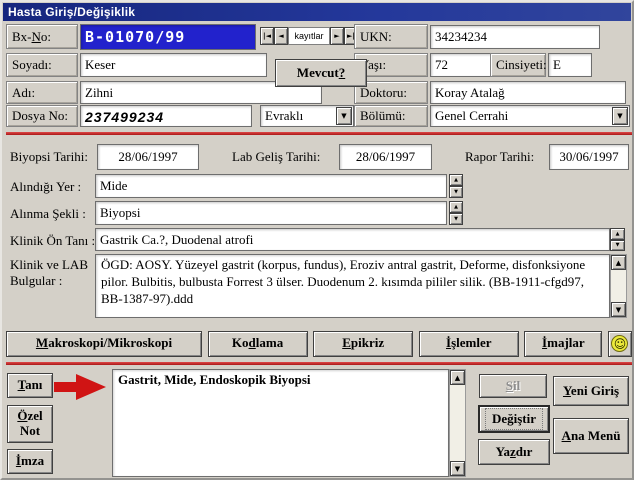  I want to click on biyopsi-tarihi-input, so click(148, 157).